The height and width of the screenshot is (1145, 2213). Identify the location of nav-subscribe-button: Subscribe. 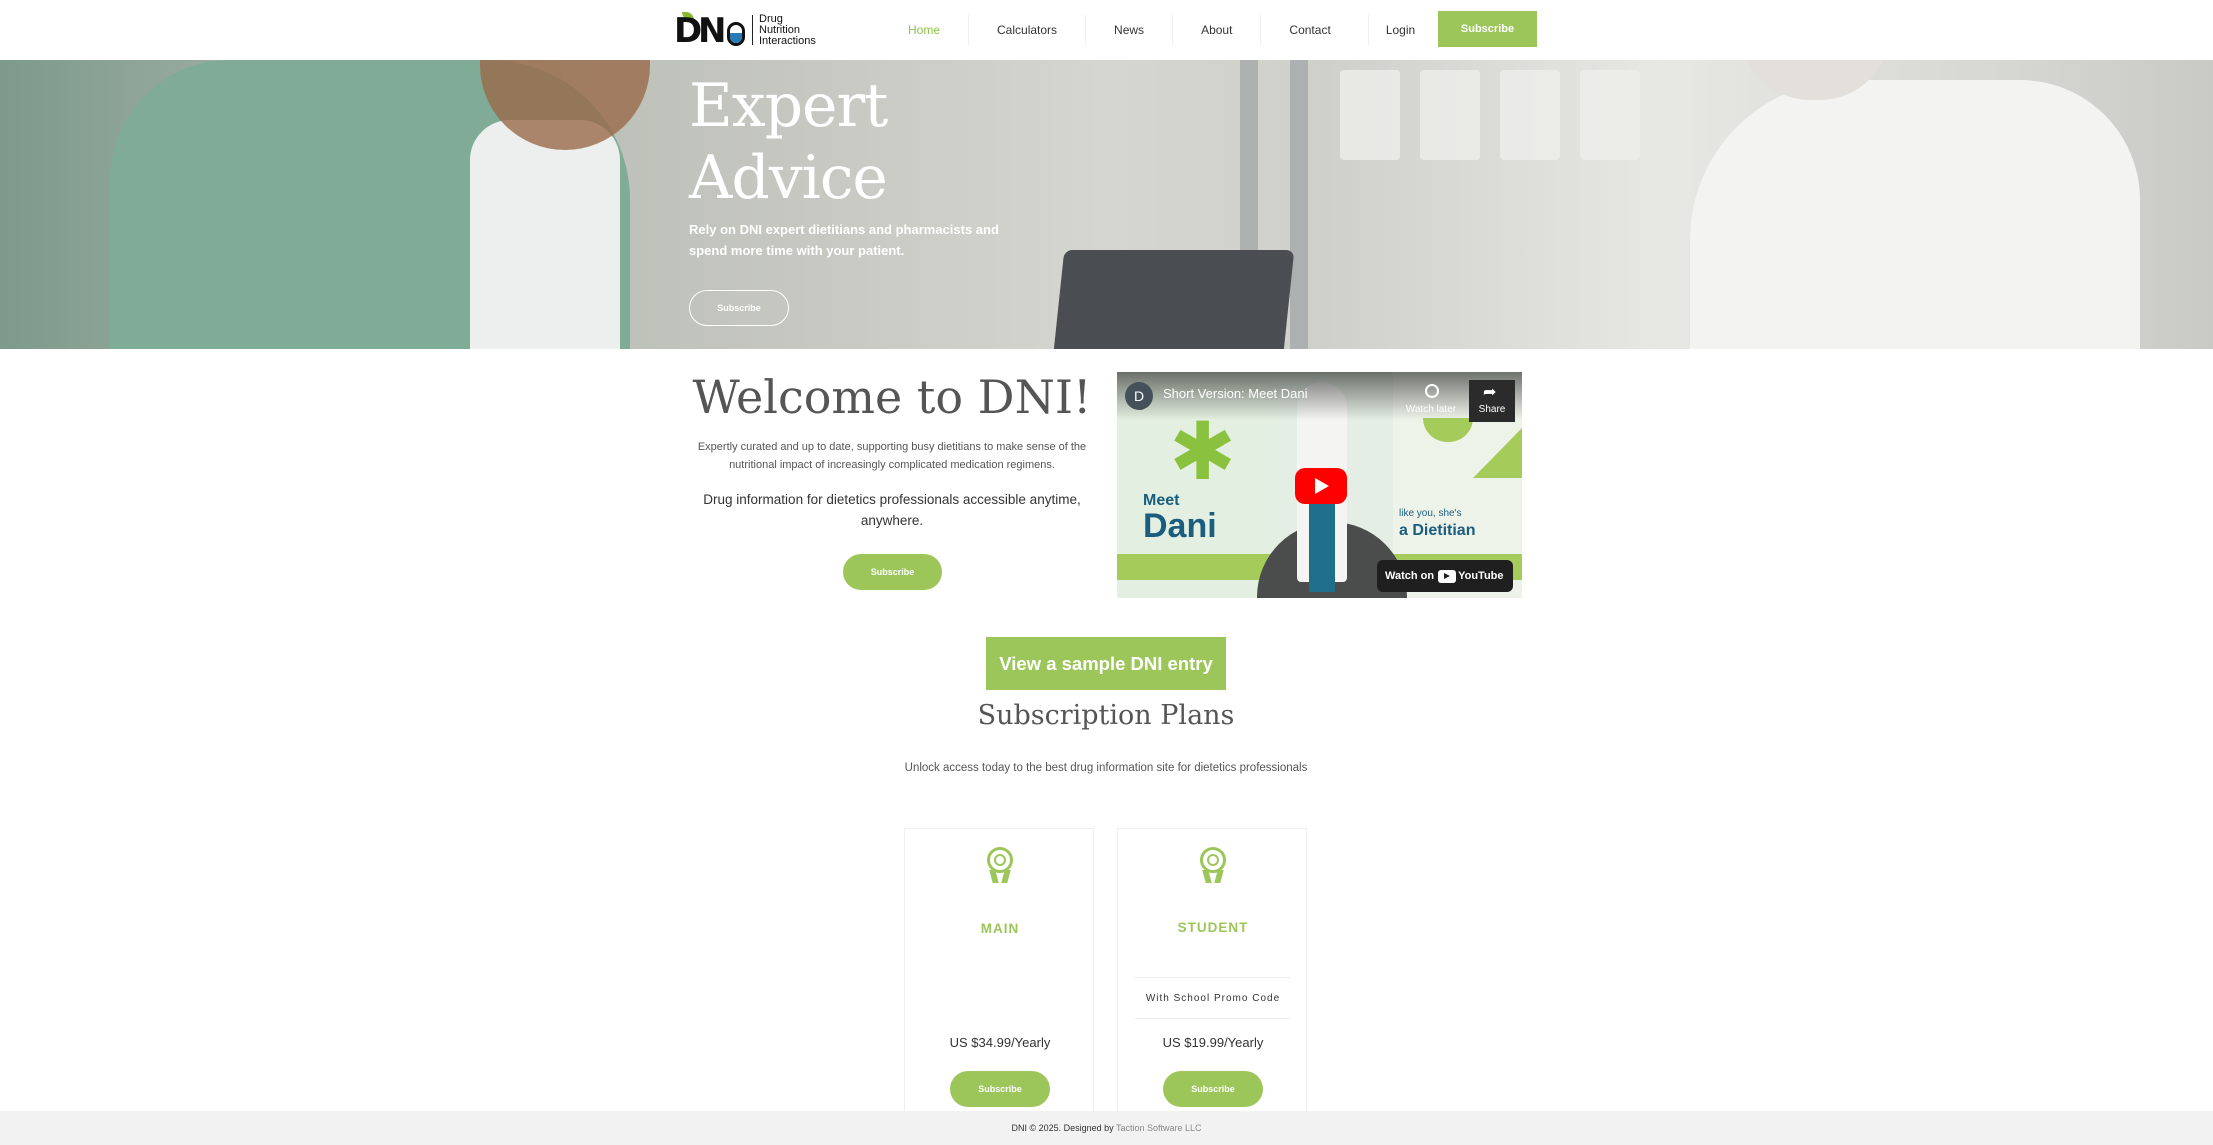
(1487, 29).